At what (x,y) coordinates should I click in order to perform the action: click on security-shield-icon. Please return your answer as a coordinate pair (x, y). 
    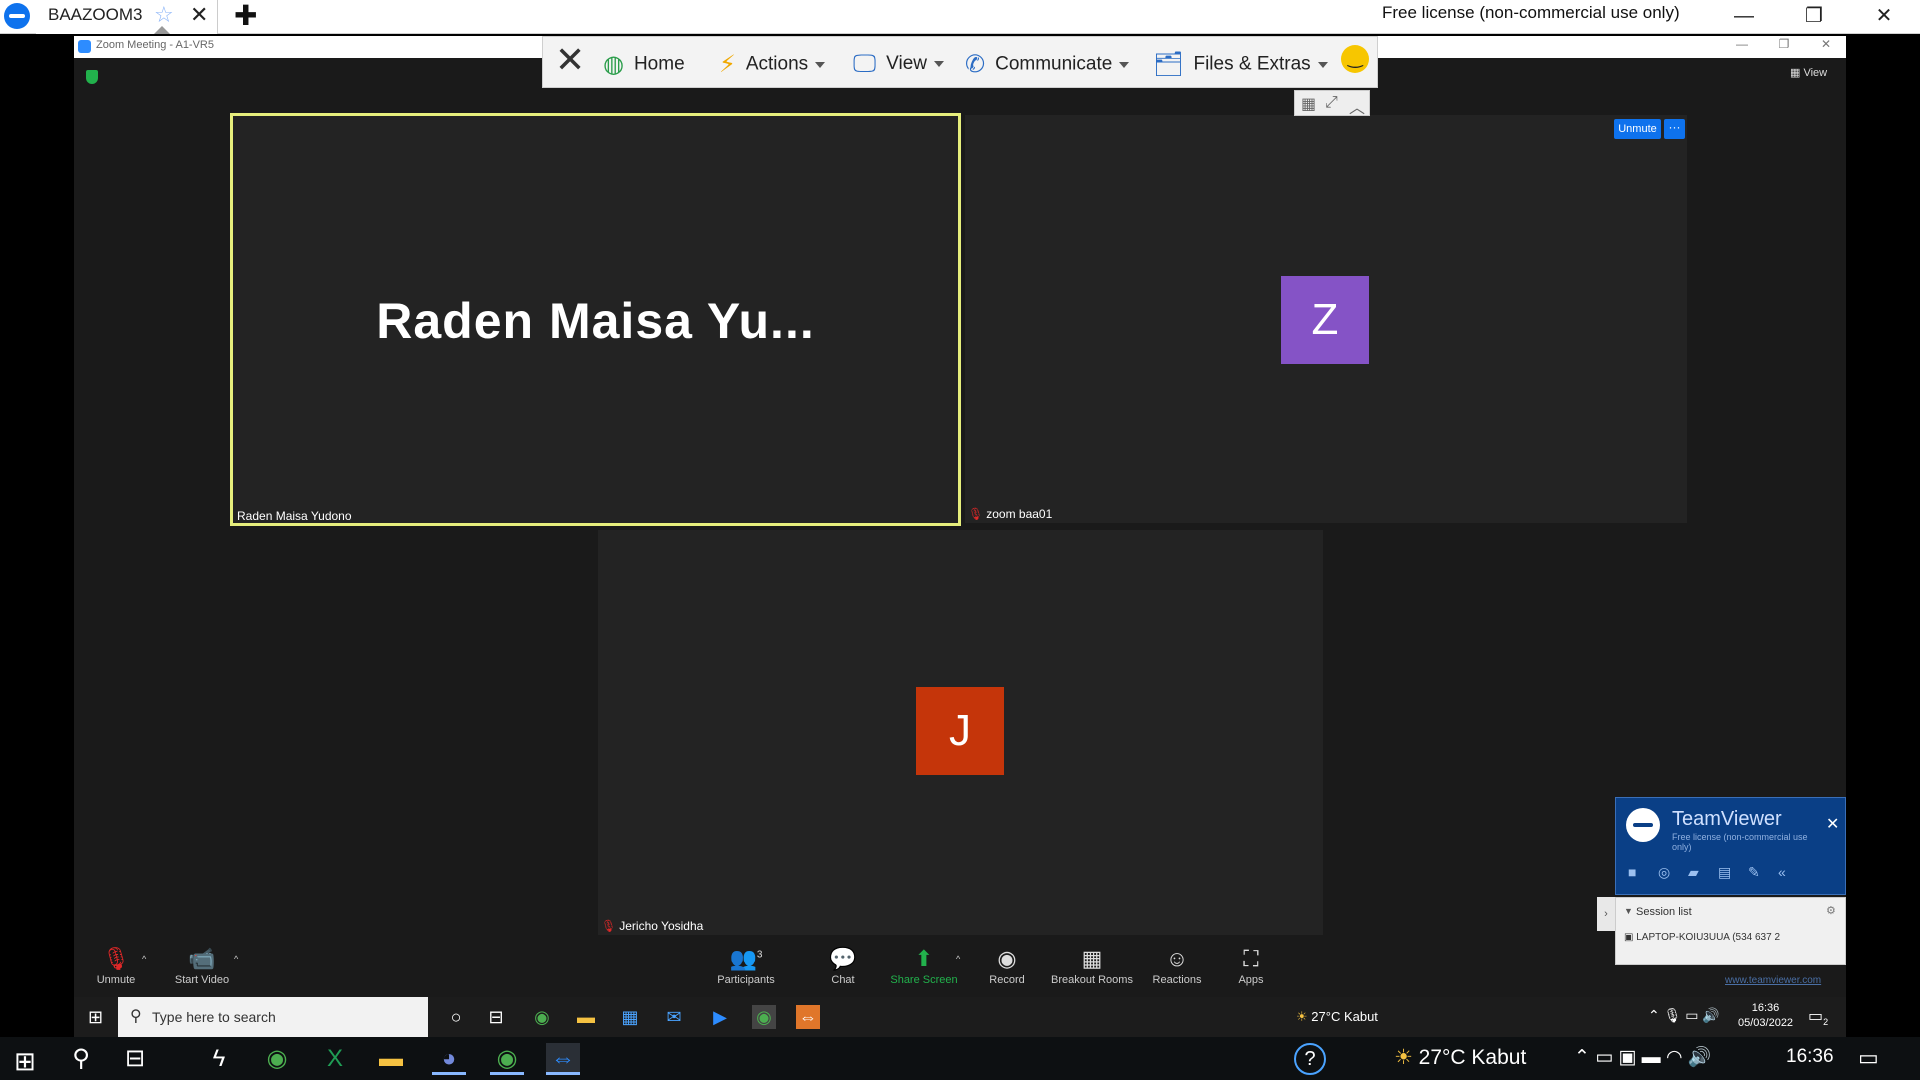
    Looking at the image, I should click on (92, 77).